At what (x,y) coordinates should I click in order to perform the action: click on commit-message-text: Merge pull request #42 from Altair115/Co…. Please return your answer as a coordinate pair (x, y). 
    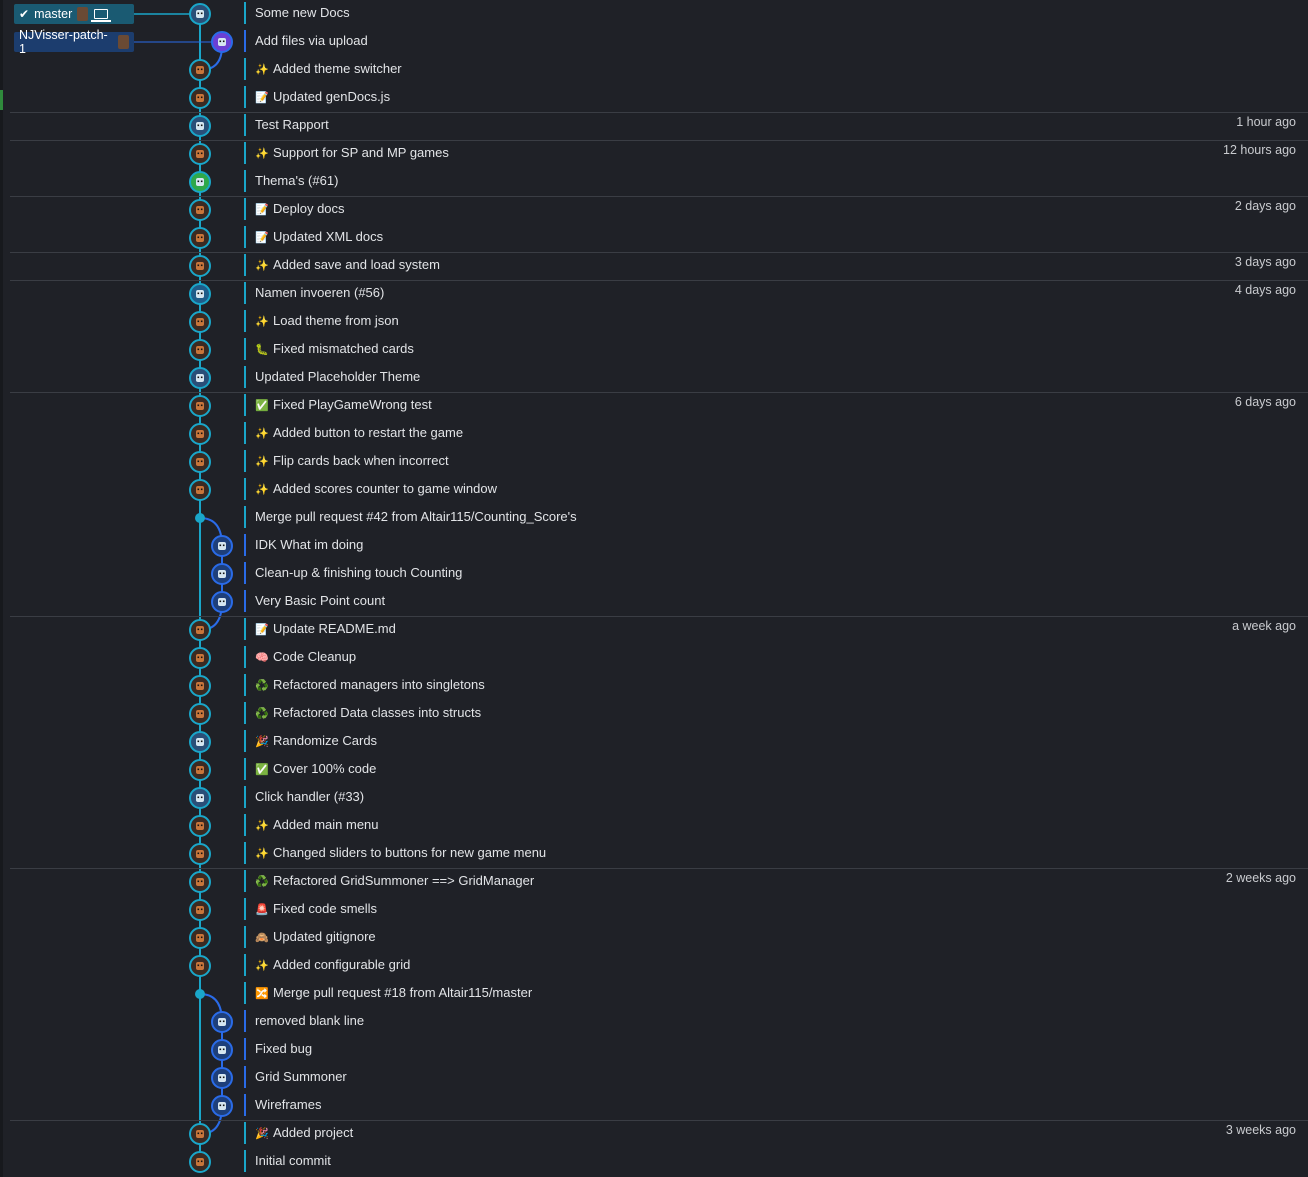
    Looking at the image, I should click on (416, 516).